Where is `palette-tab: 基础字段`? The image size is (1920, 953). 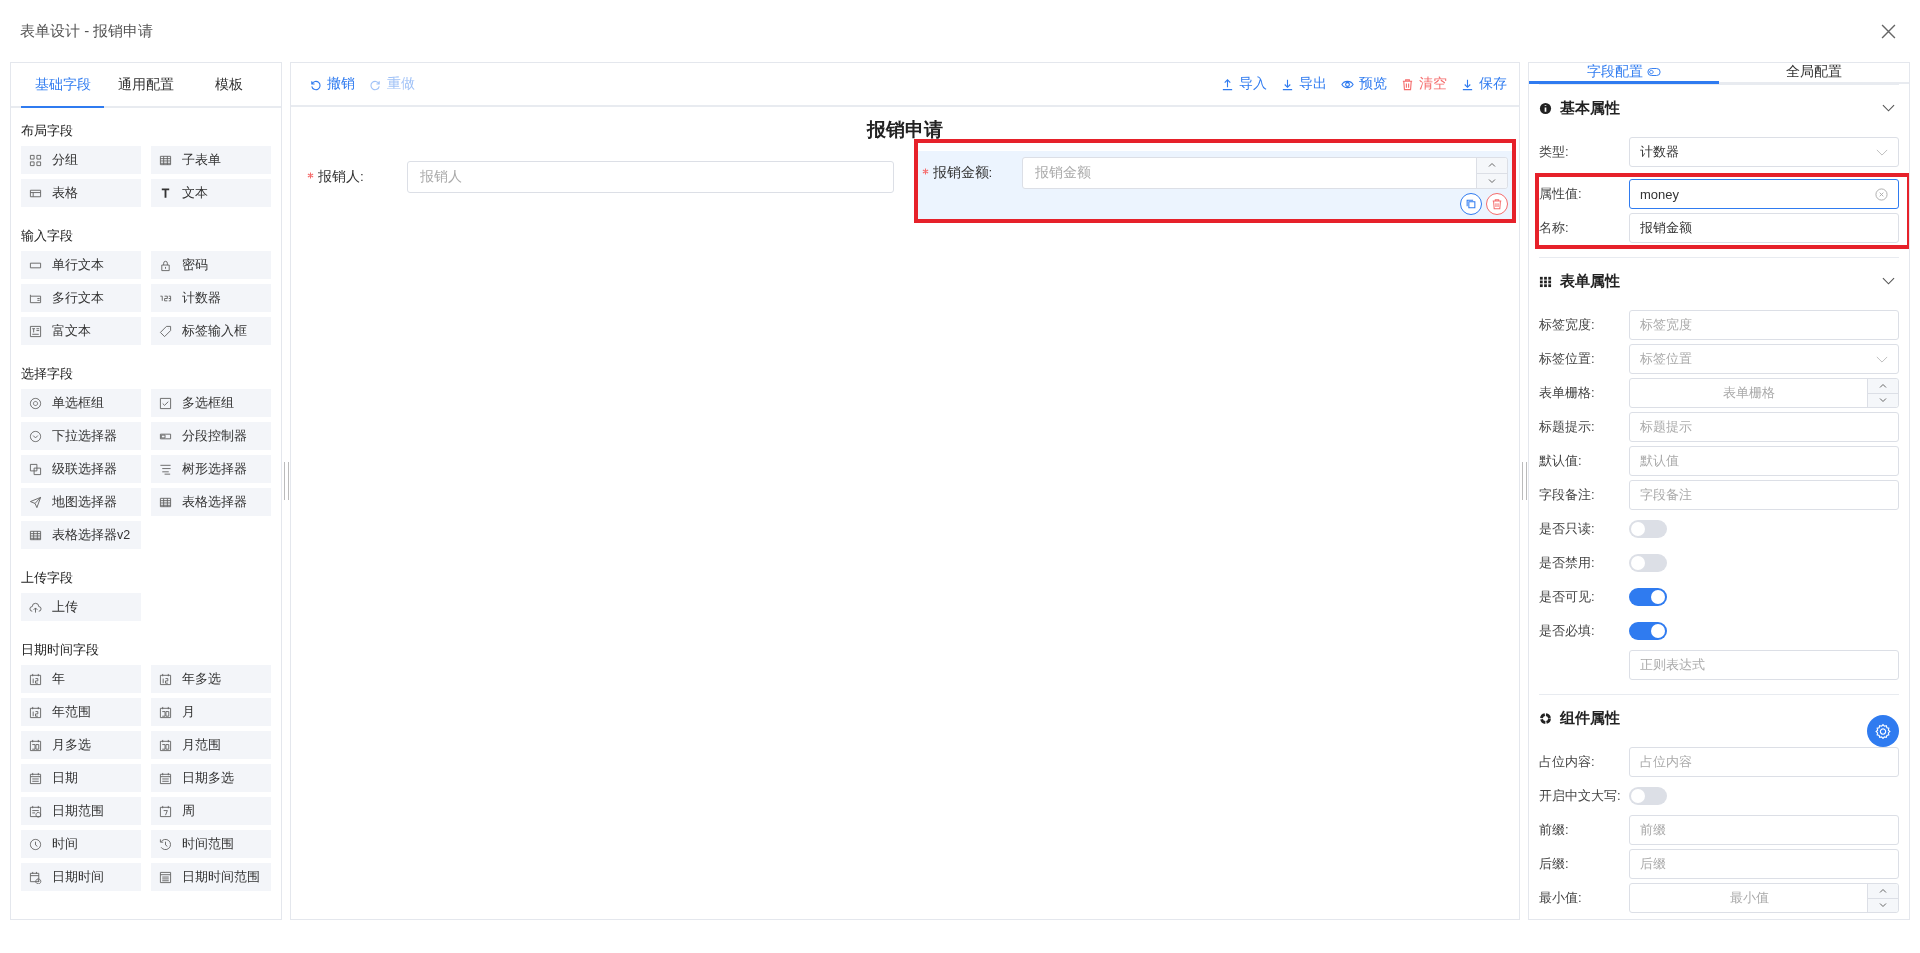 palette-tab: 基础字段 is located at coordinates (63, 85).